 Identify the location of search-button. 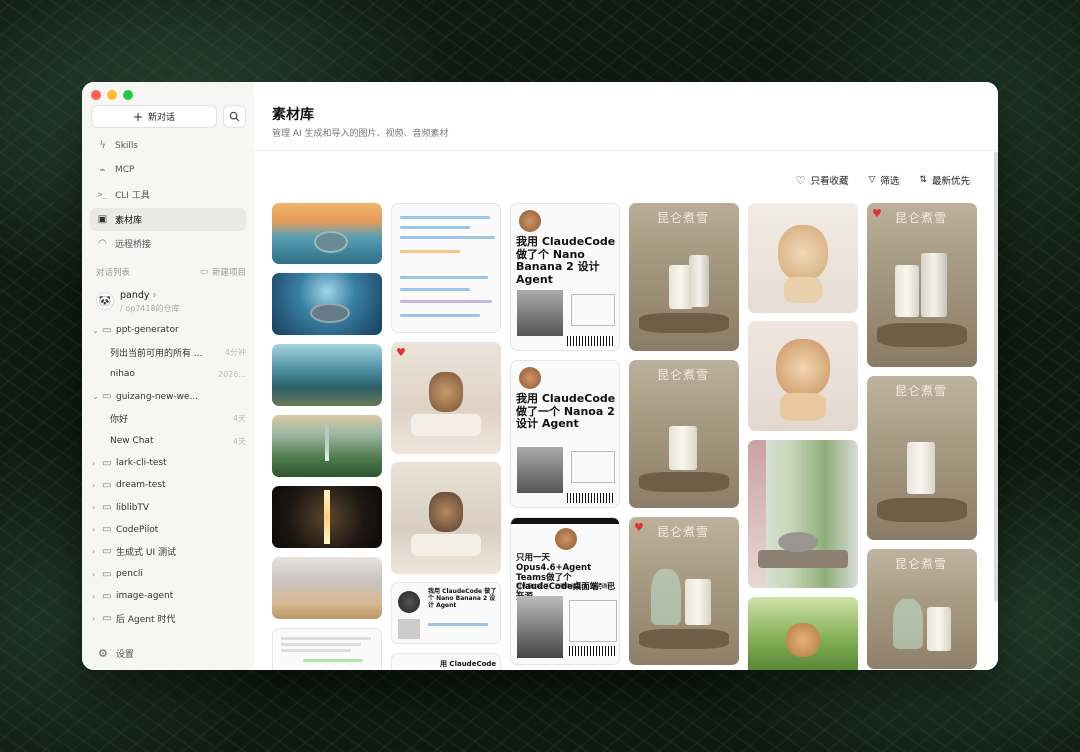
(234, 116).